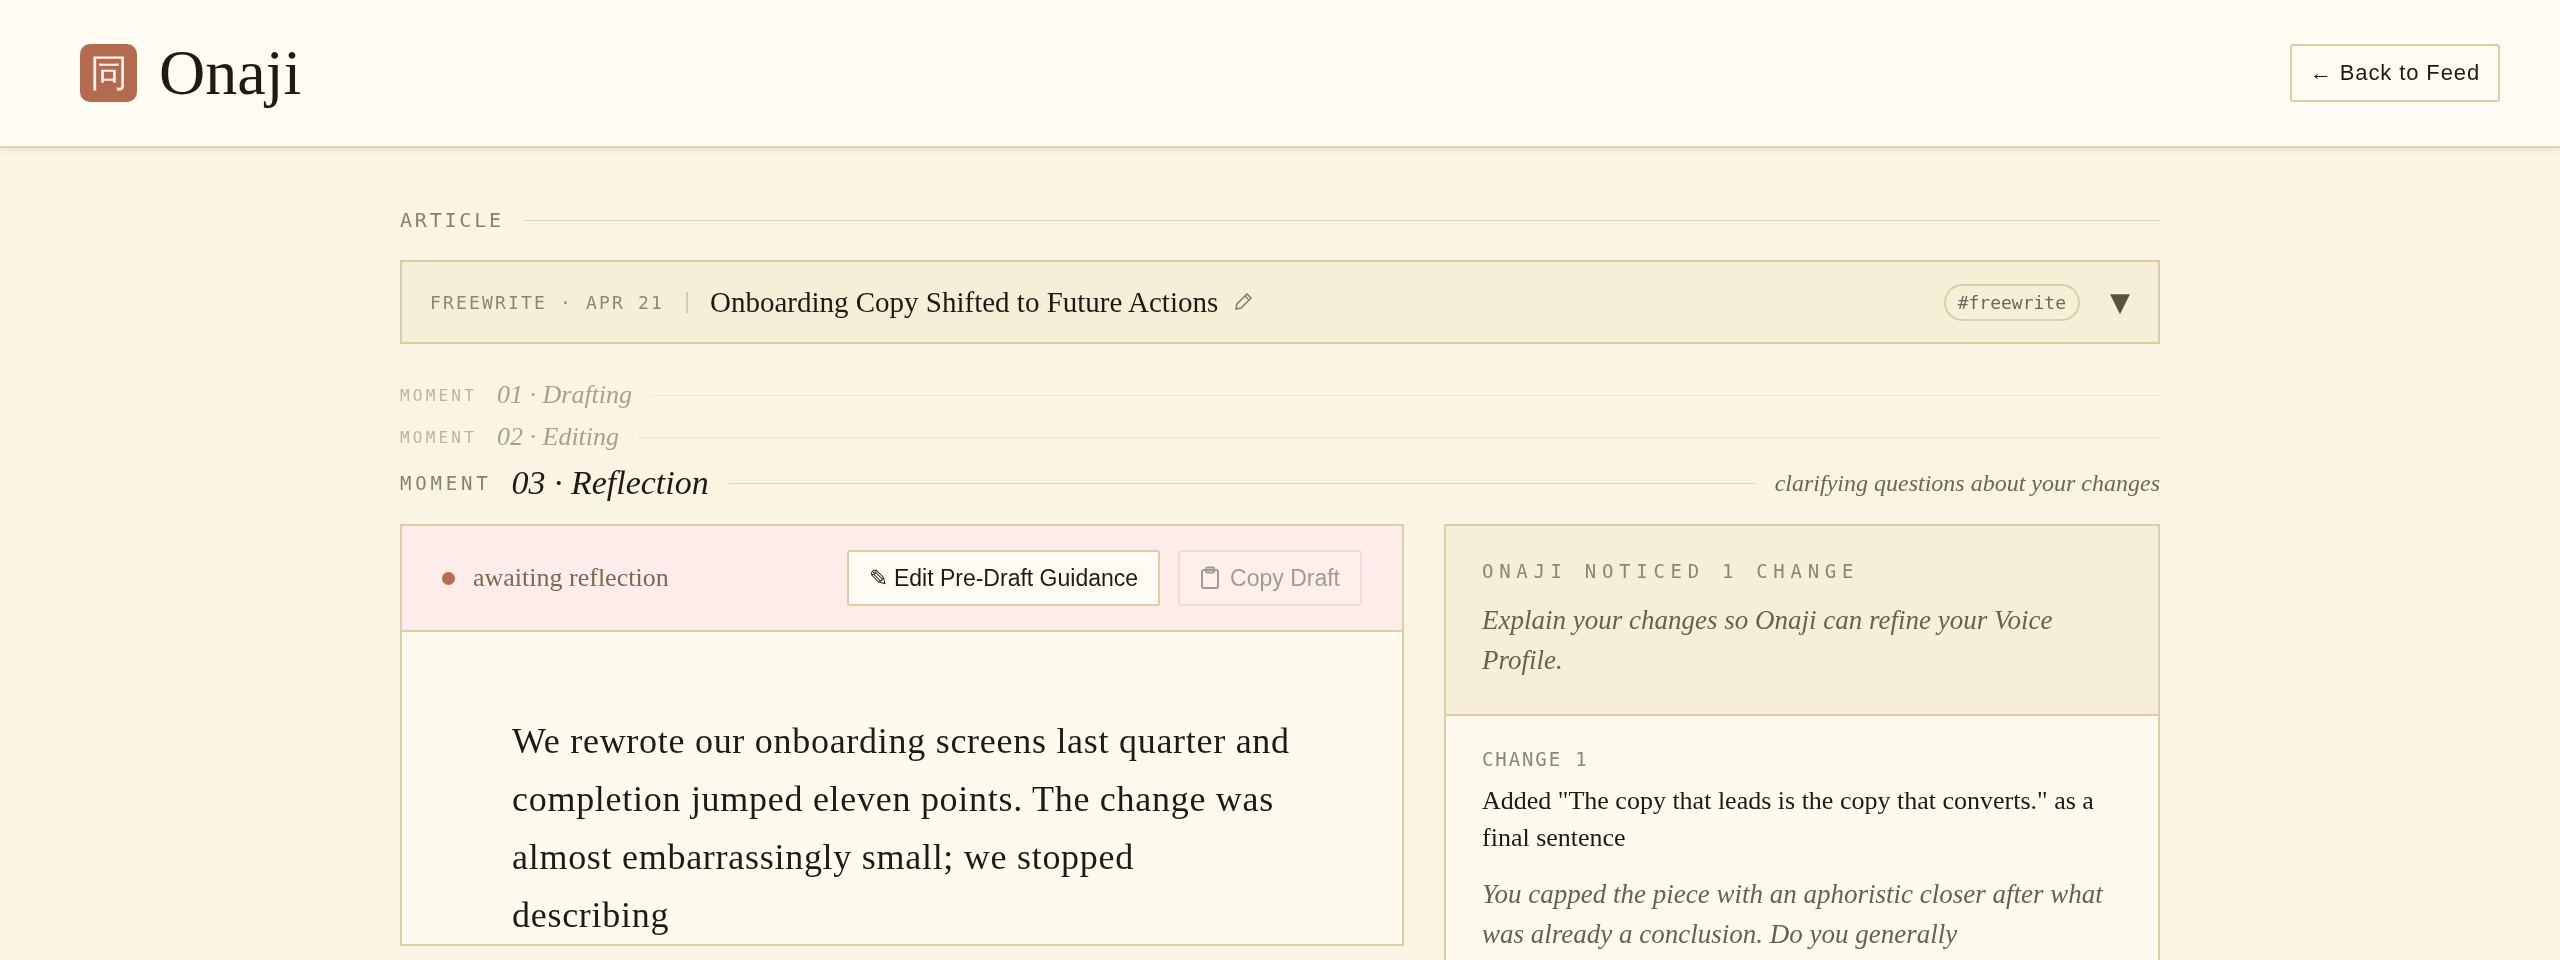 This screenshot has width=2560, height=960. Describe the element at coordinates (1768, 640) in the screenshot. I see `panel-intro: Explain your changes so Onaji can refine your Voice Profile.` at that location.